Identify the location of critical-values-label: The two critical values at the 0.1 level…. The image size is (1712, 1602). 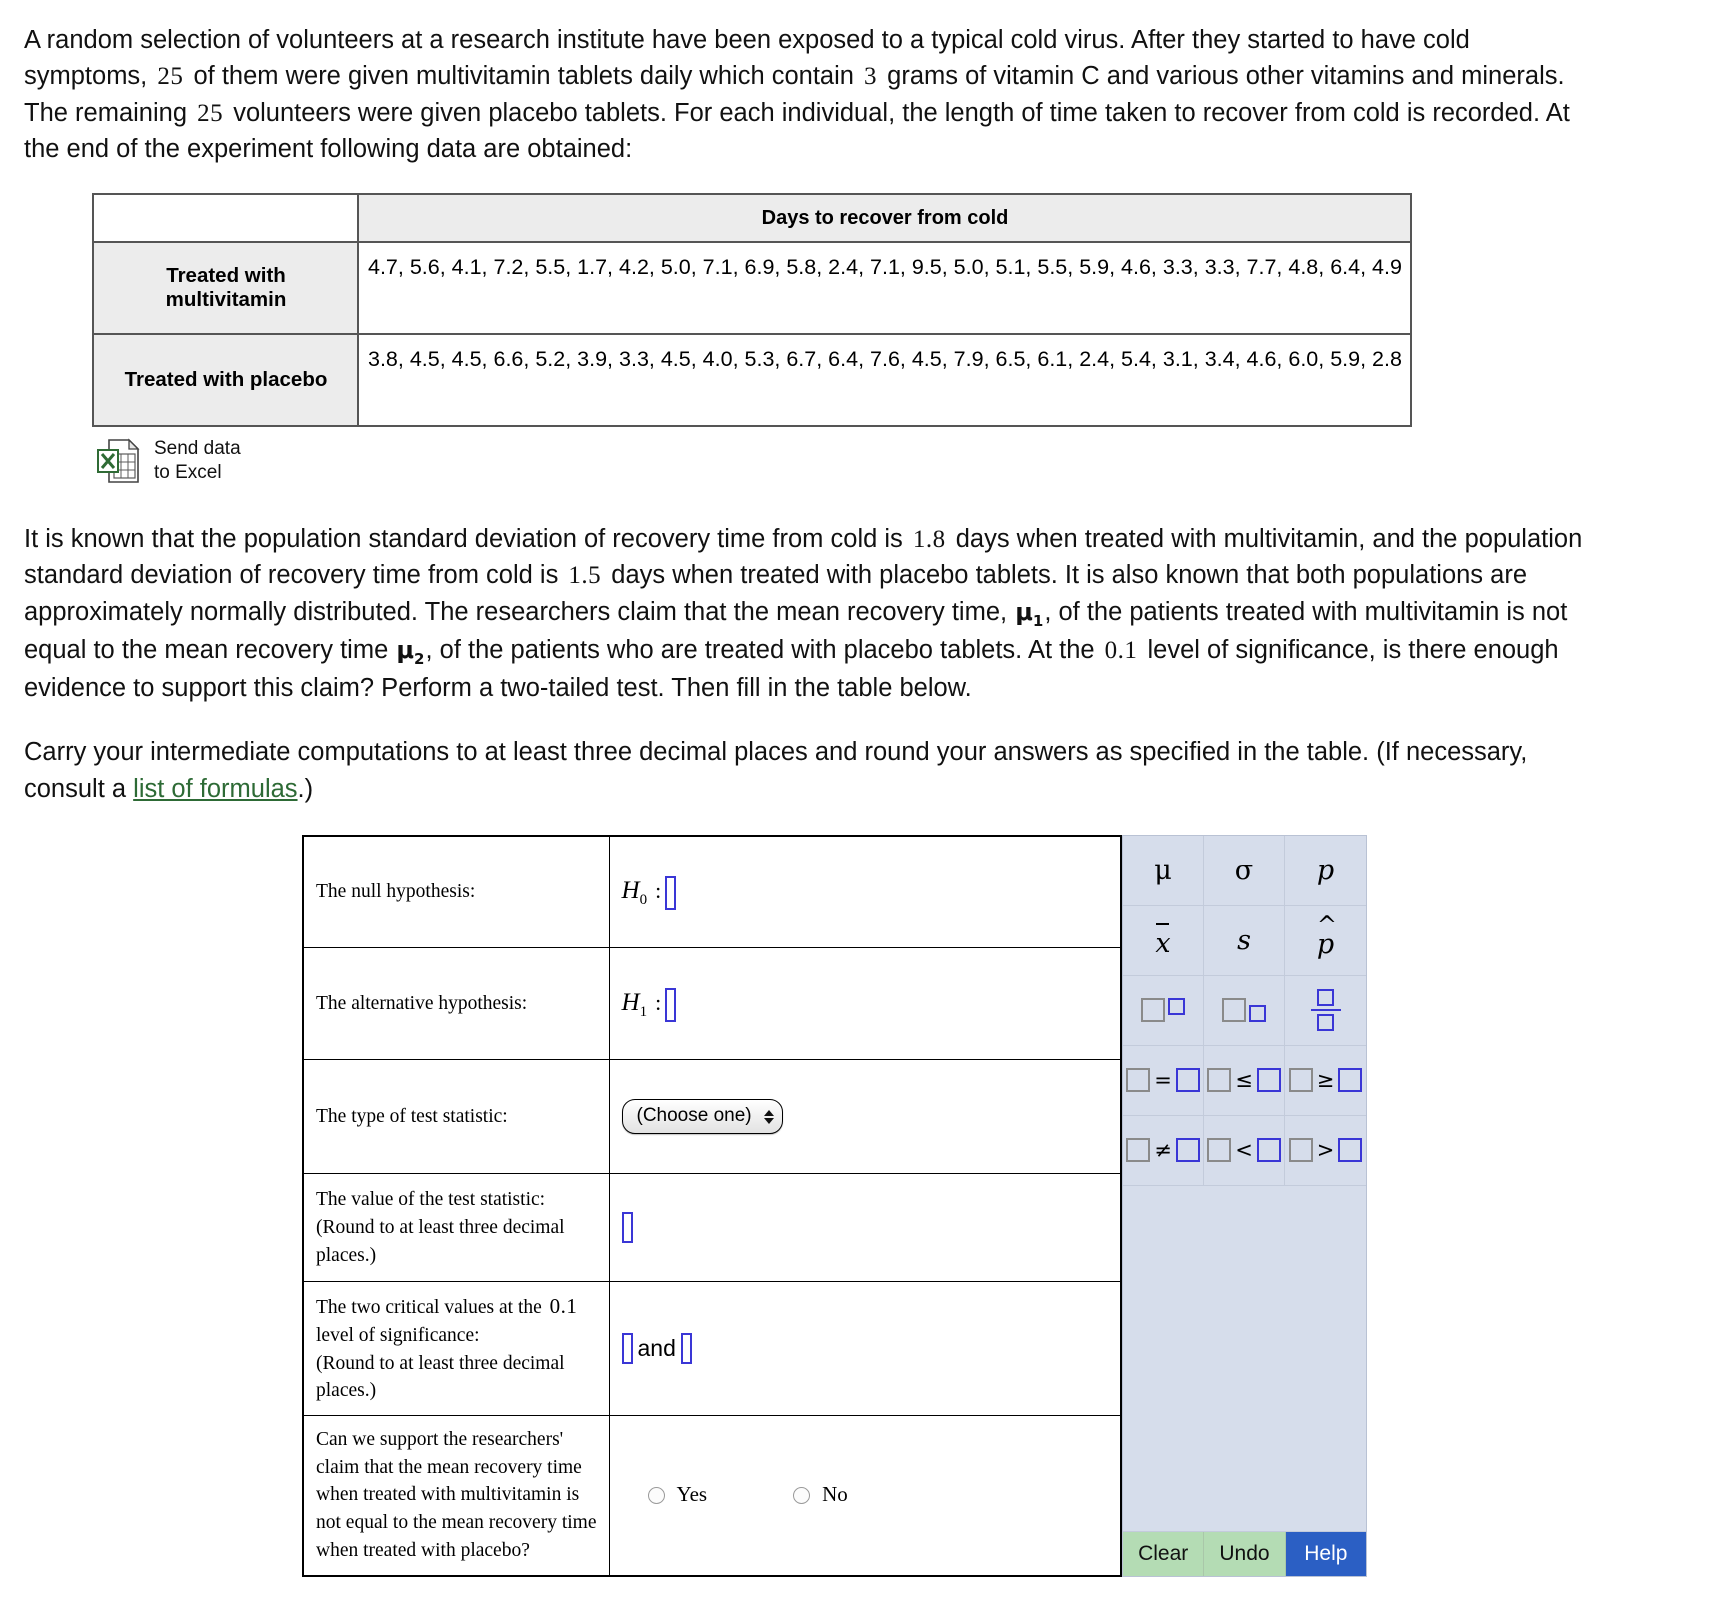
(456, 1349).